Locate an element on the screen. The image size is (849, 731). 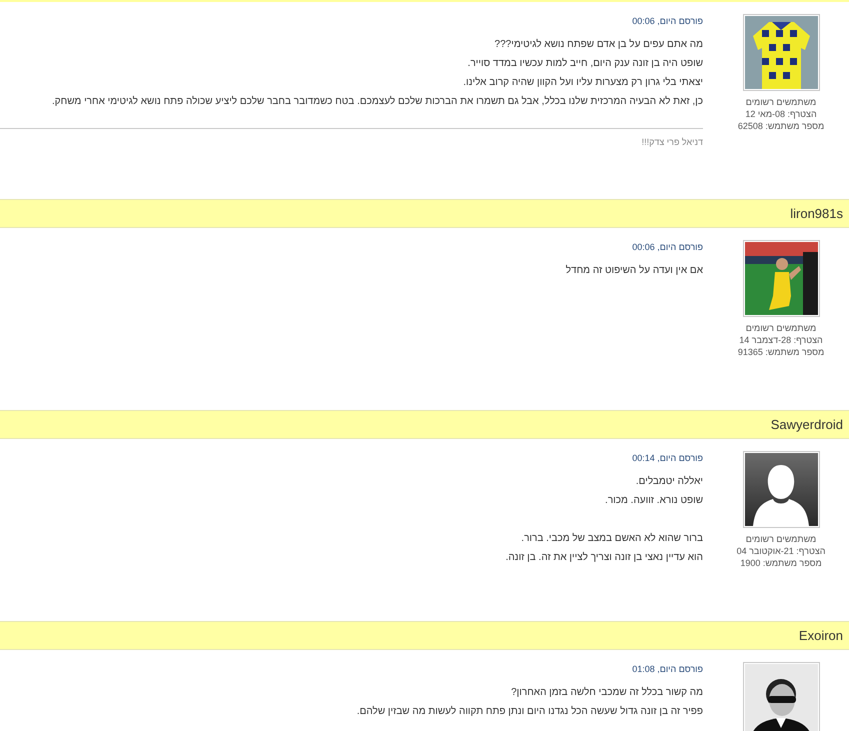
post-text: שופט היה בן זונה ענק היום, חייב למות עכשיו במדד סוייר. is located at coordinates (584, 63).